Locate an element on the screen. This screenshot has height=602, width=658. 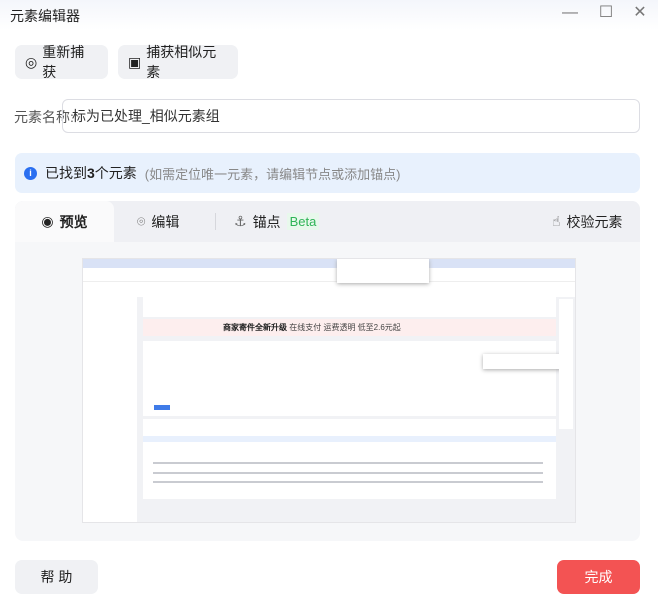
capture-similar-button: ▣ 捕获相似元素 is located at coordinates (178, 62).